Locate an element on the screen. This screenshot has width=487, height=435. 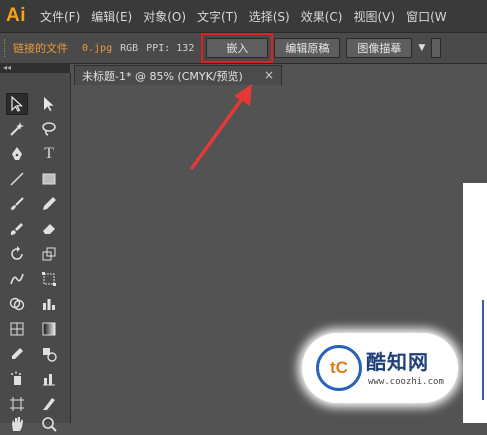
column-graph-tool-icon is located at coordinates (49, 304).